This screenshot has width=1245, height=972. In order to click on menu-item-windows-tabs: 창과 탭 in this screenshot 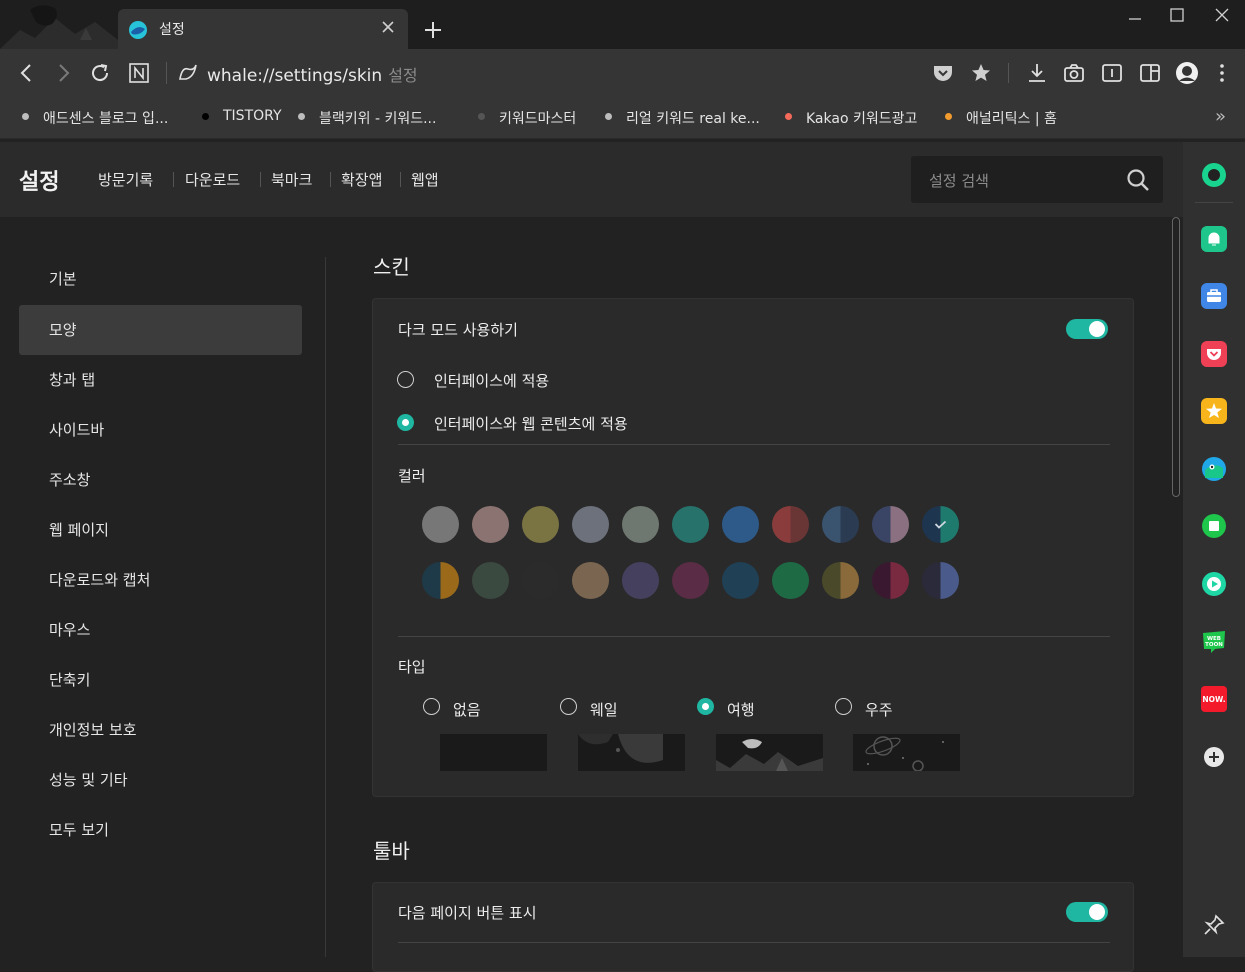, I will do `click(160, 380)`.